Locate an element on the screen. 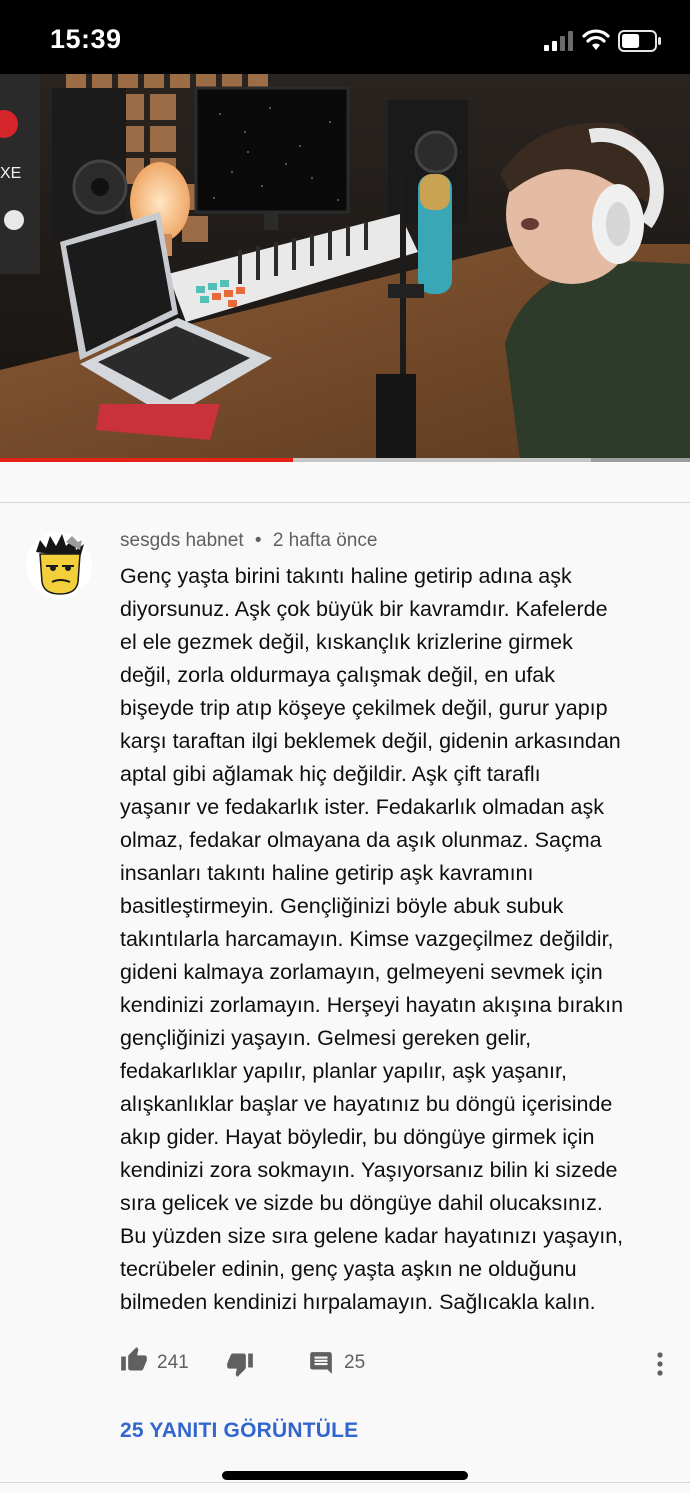 The width and height of the screenshot is (690, 1493). comment-meta: sesgds habnet • 2 hafta önce is located at coordinates (248, 541).